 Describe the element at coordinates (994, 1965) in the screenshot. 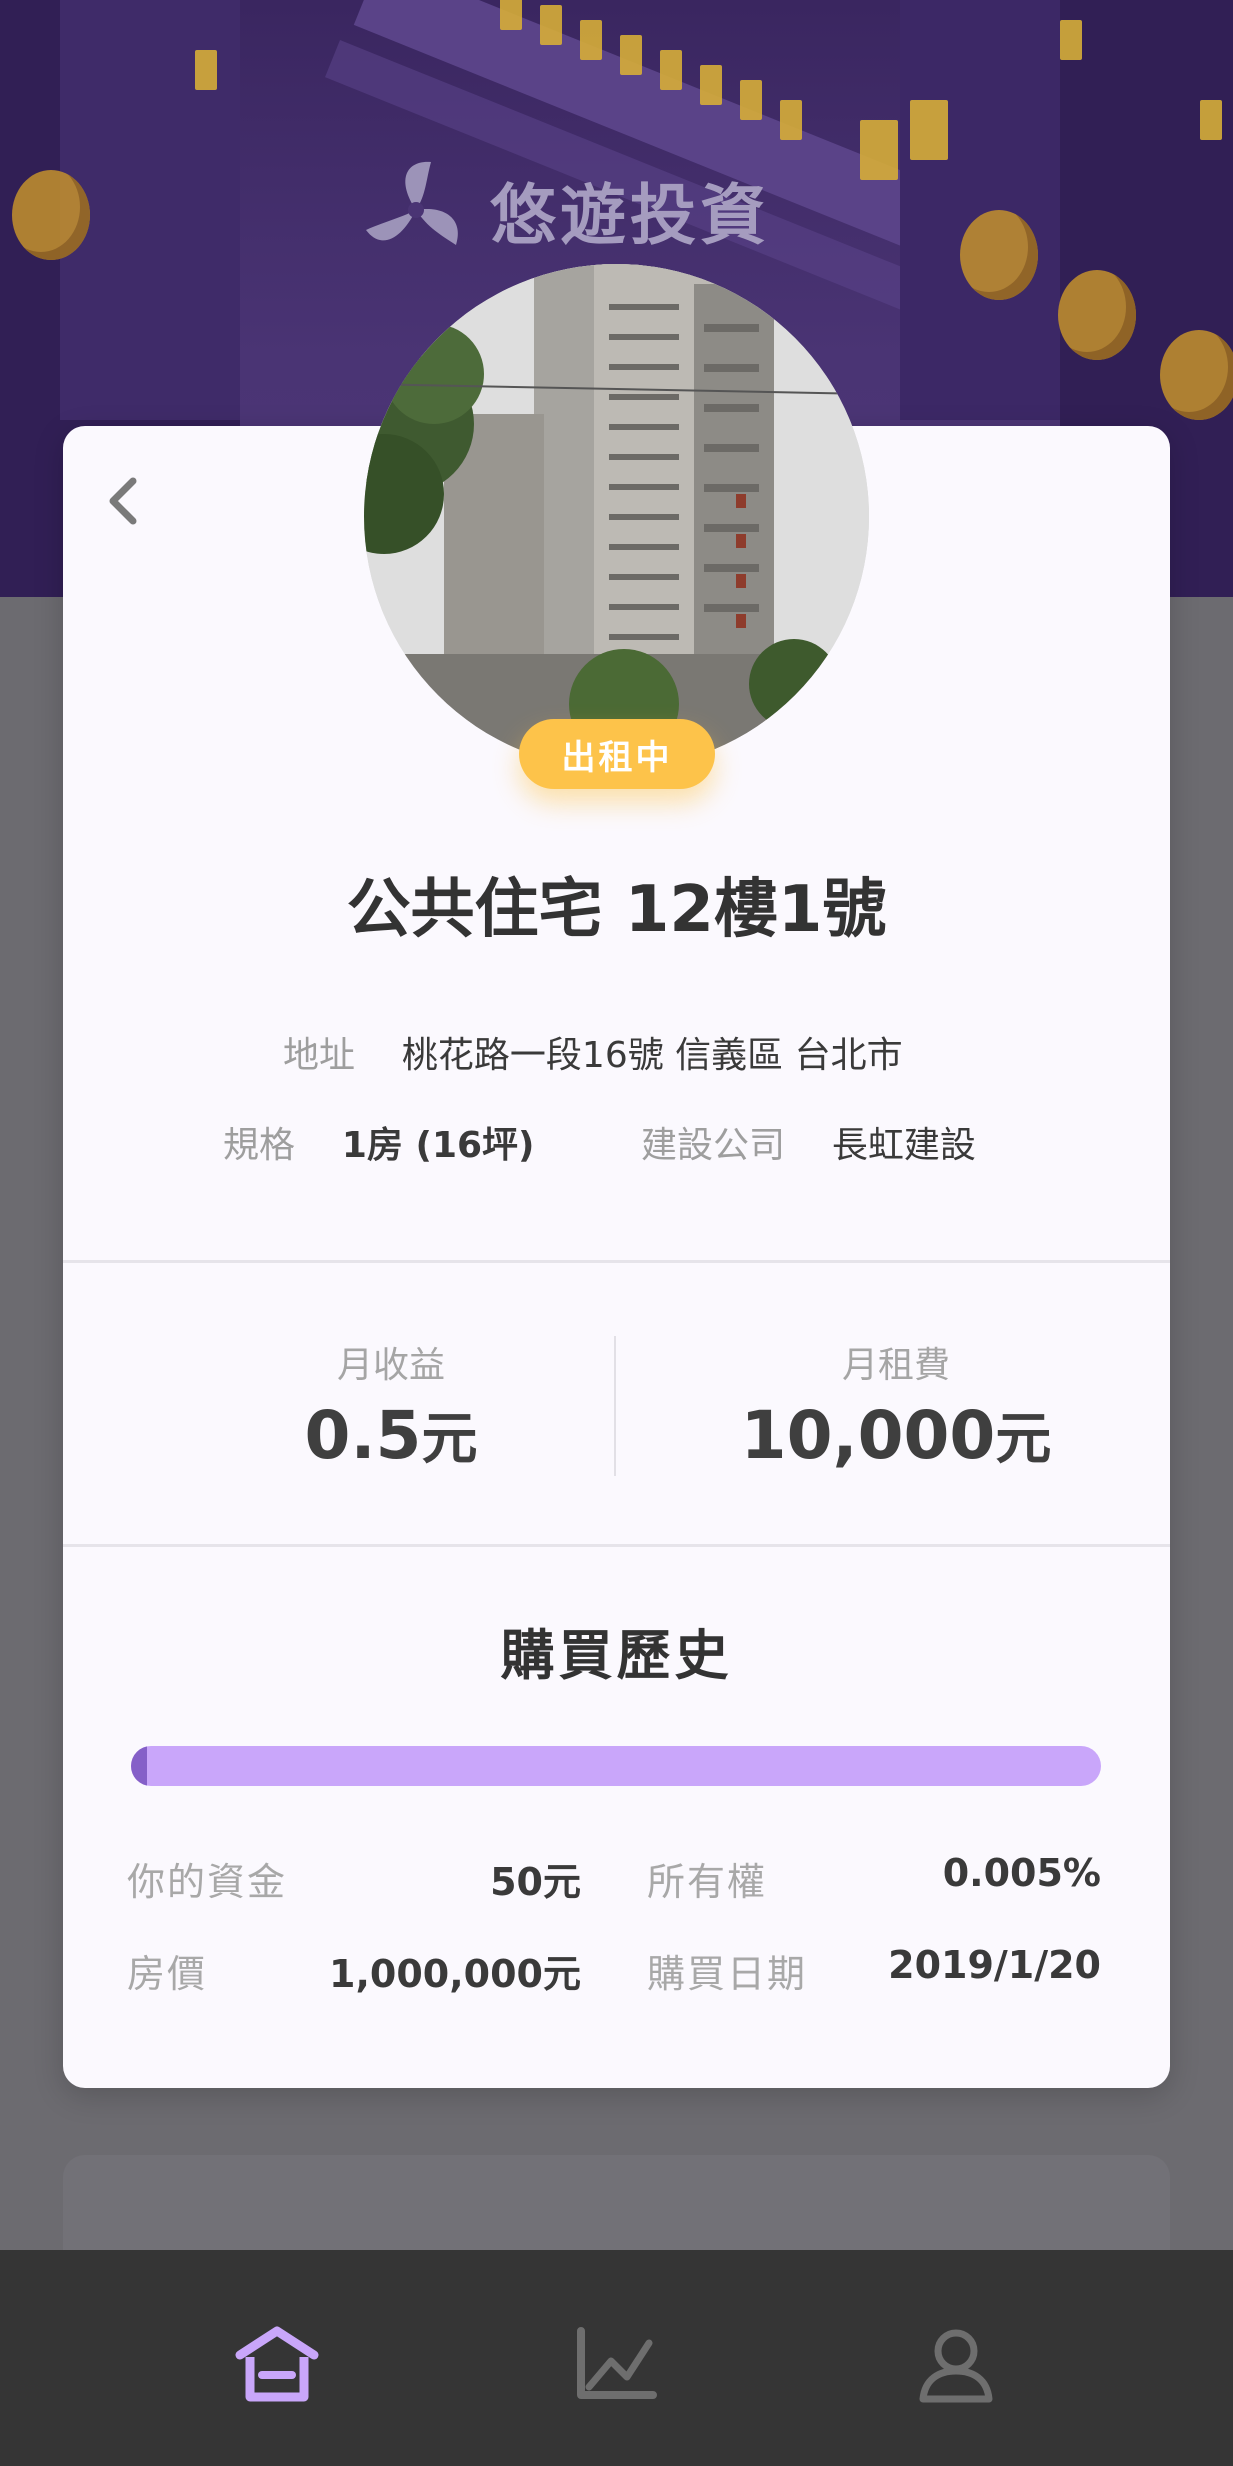

I see `purchase-date-value: 2019/1/20` at that location.